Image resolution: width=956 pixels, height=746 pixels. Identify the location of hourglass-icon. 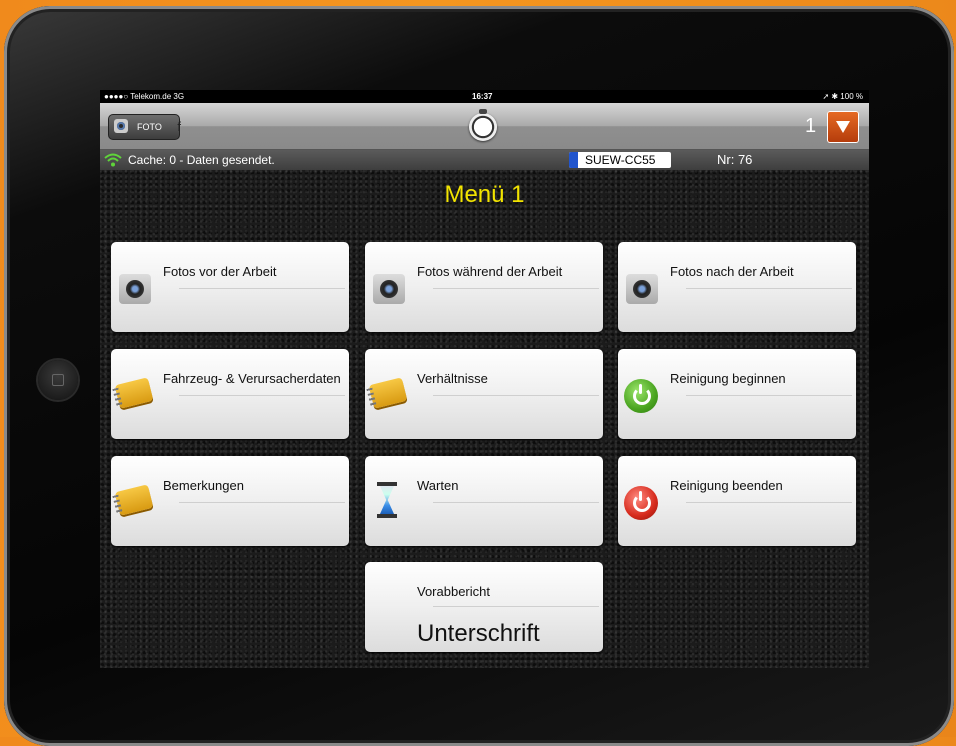
(387, 500).